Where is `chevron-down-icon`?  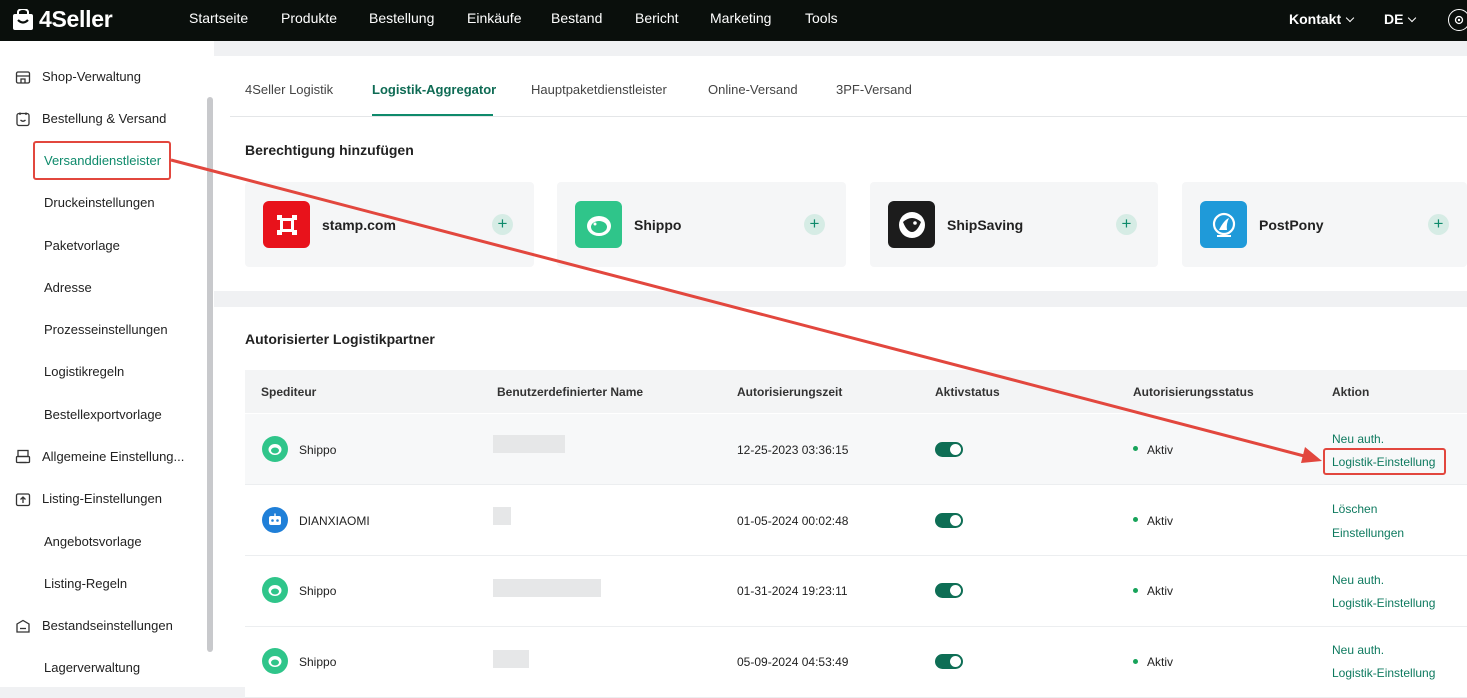
chevron-down-icon is located at coordinates (1350, 18).